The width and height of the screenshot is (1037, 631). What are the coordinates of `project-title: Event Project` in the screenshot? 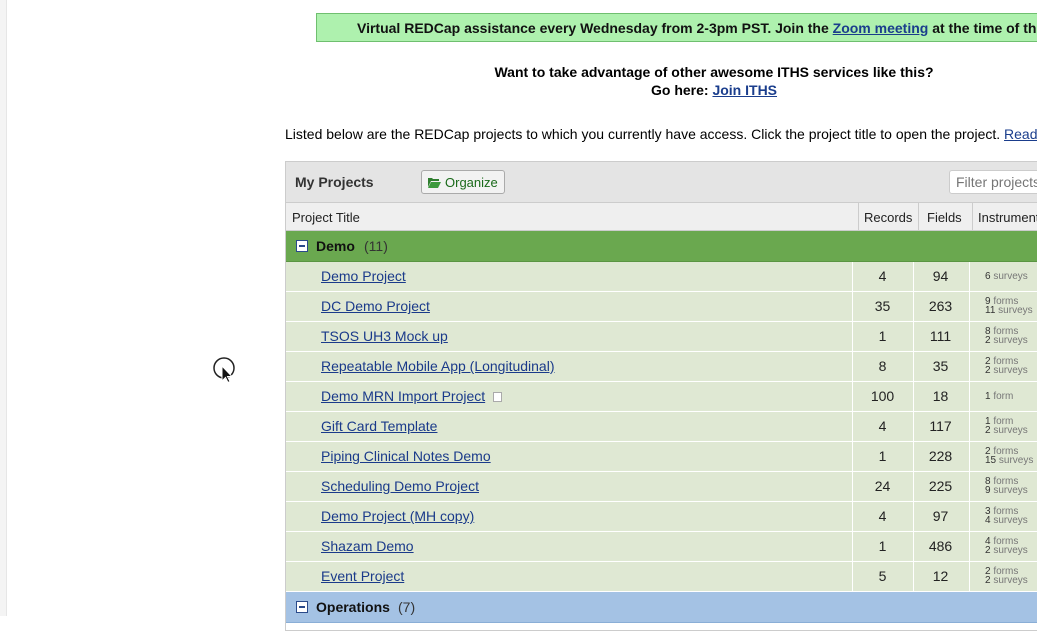 It's located at (362, 576).